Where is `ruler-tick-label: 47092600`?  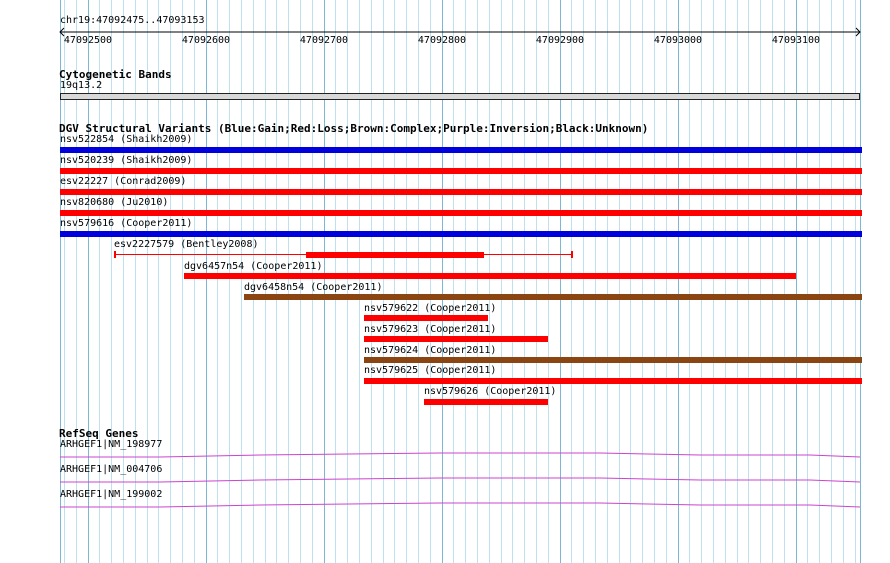
ruler-tick-label: 47092600 is located at coordinates (206, 40).